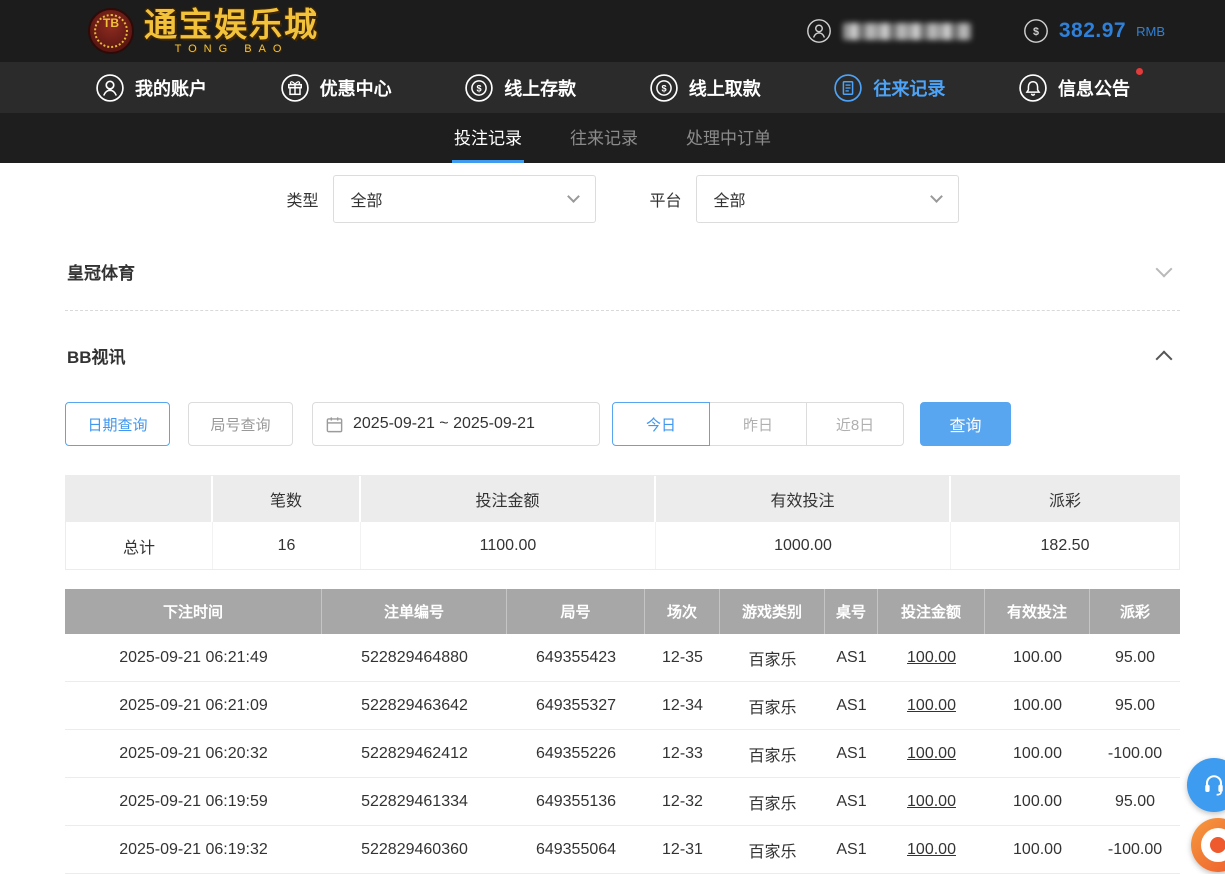  I want to click on section-title: 皇冠体育, so click(101, 273).